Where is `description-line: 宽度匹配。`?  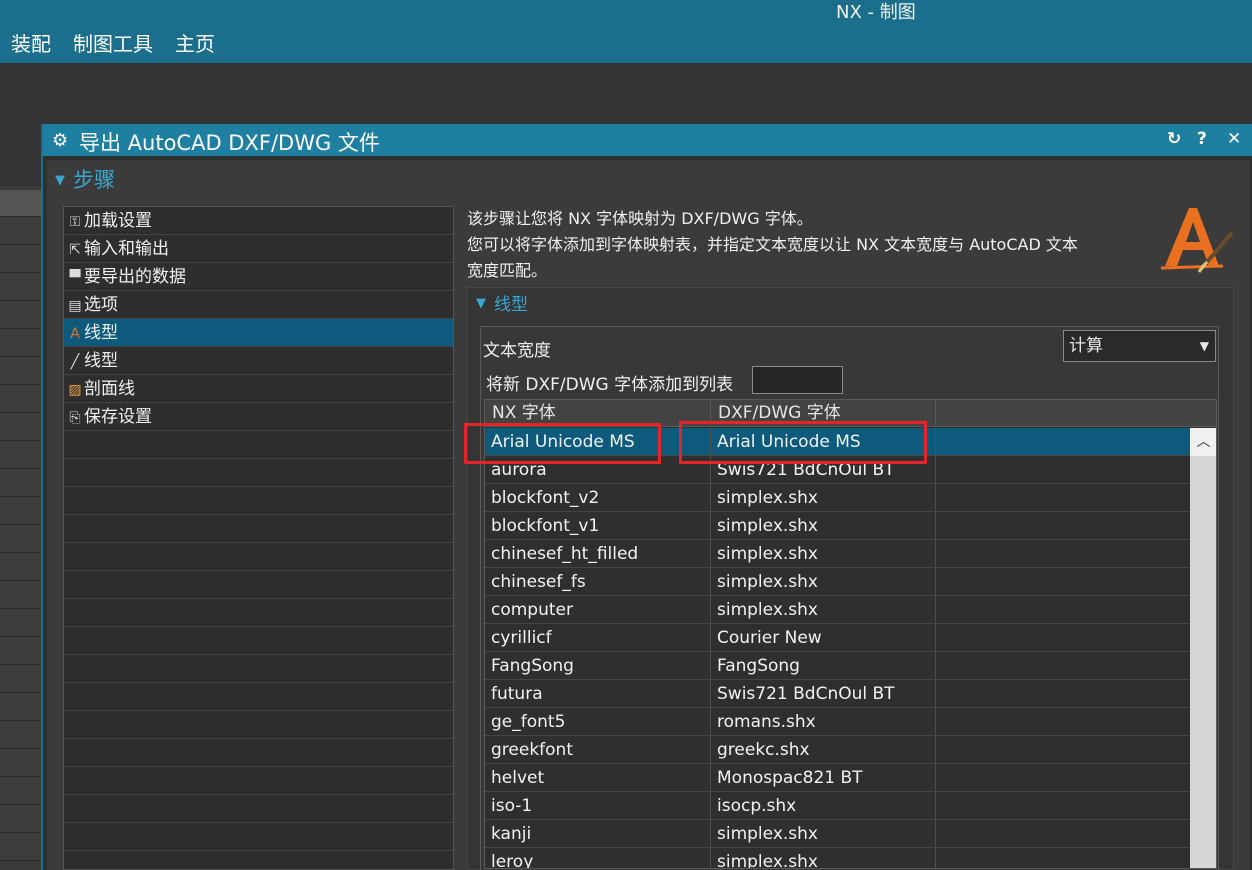 description-line: 宽度匹配。 is located at coordinates (507, 270).